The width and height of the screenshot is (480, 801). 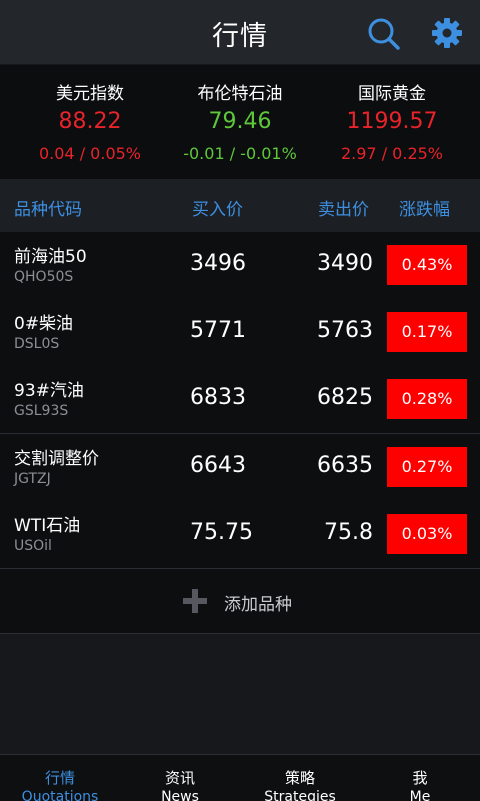 I want to click on column-header: 品种代码 买入价 卖出价 涨跌幅, so click(x=240, y=206).